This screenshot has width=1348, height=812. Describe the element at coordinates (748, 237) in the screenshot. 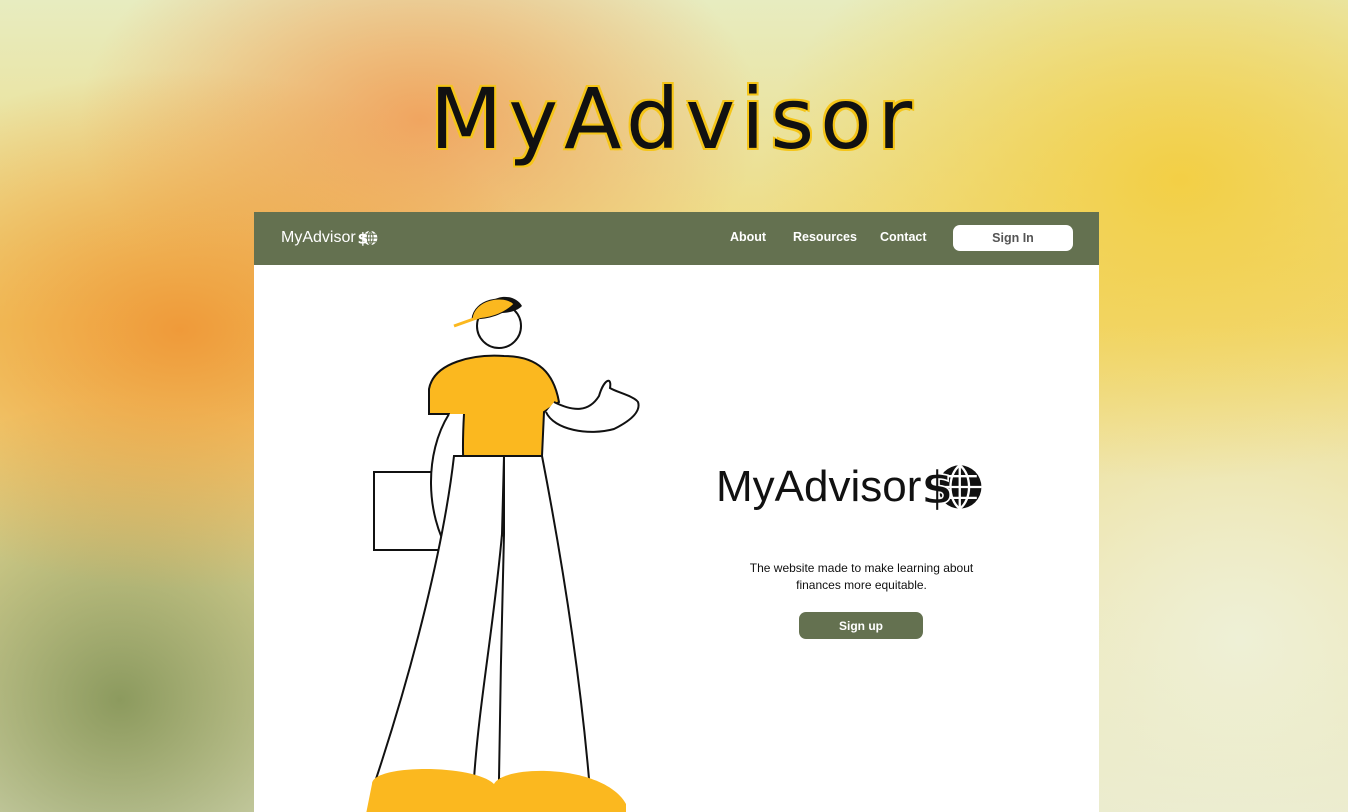

I see `nav-link-about: About` at that location.